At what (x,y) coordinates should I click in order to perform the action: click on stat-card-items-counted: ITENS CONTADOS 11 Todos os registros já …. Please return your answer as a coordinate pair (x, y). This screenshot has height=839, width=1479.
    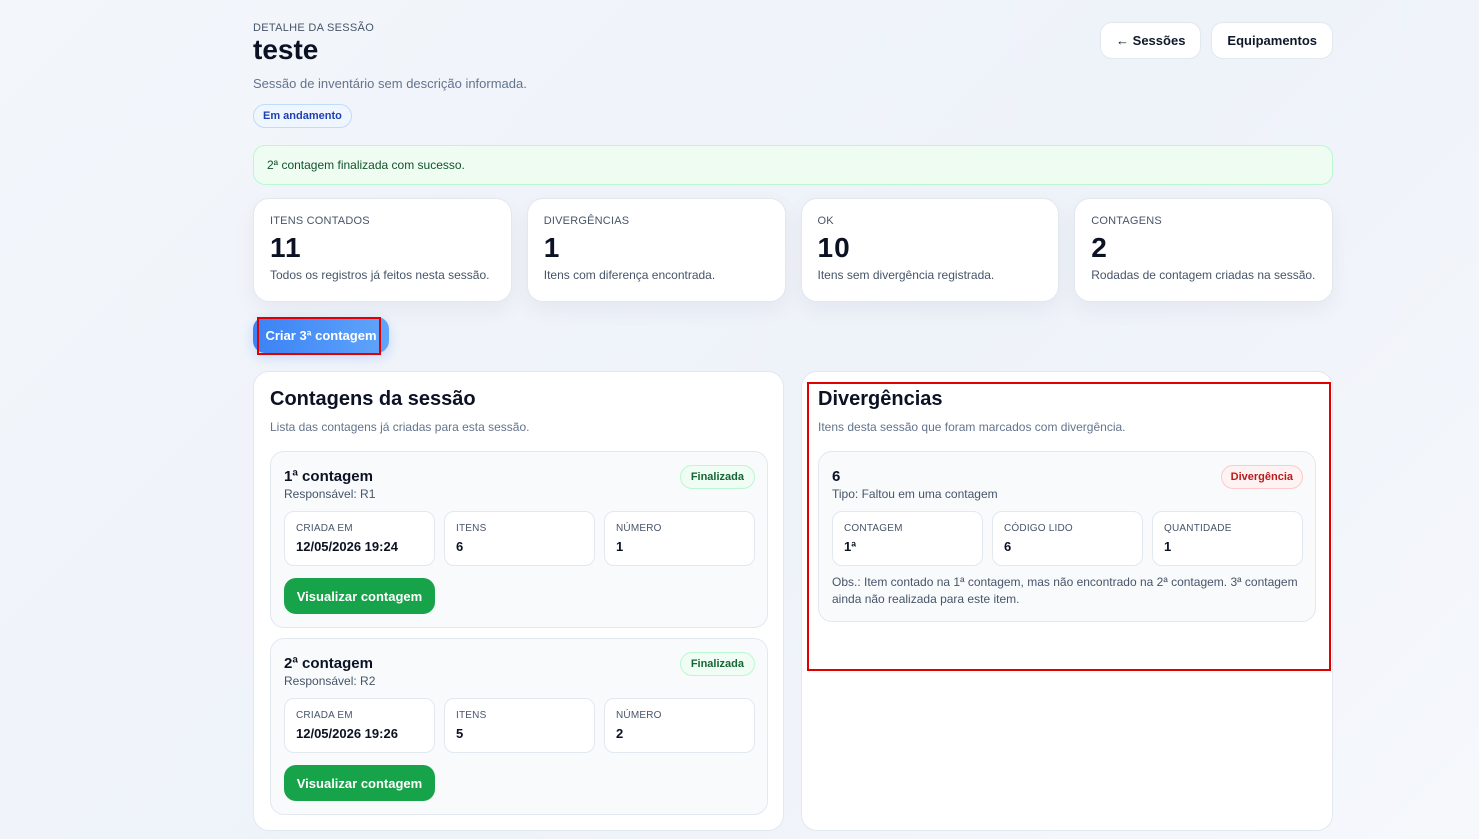
    Looking at the image, I should click on (382, 250).